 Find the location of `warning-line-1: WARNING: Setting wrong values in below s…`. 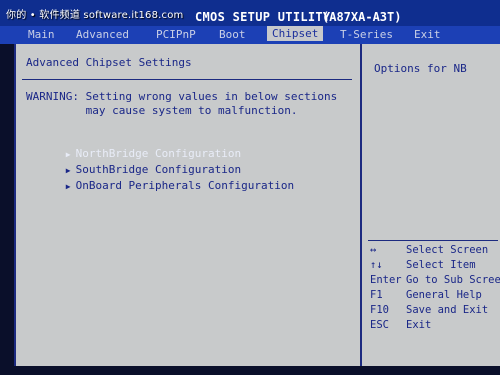

warning-line-1: WARNING: Setting wrong values in below s… is located at coordinates (182, 96).